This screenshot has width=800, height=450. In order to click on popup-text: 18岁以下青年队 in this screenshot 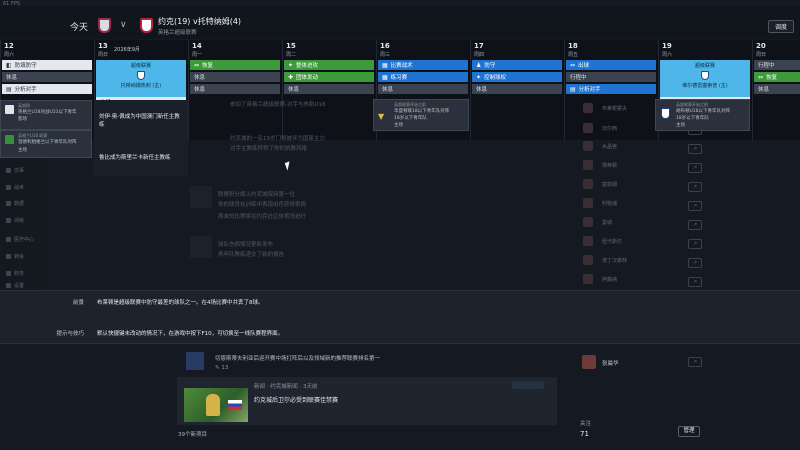, I will do `click(692, 118)`.